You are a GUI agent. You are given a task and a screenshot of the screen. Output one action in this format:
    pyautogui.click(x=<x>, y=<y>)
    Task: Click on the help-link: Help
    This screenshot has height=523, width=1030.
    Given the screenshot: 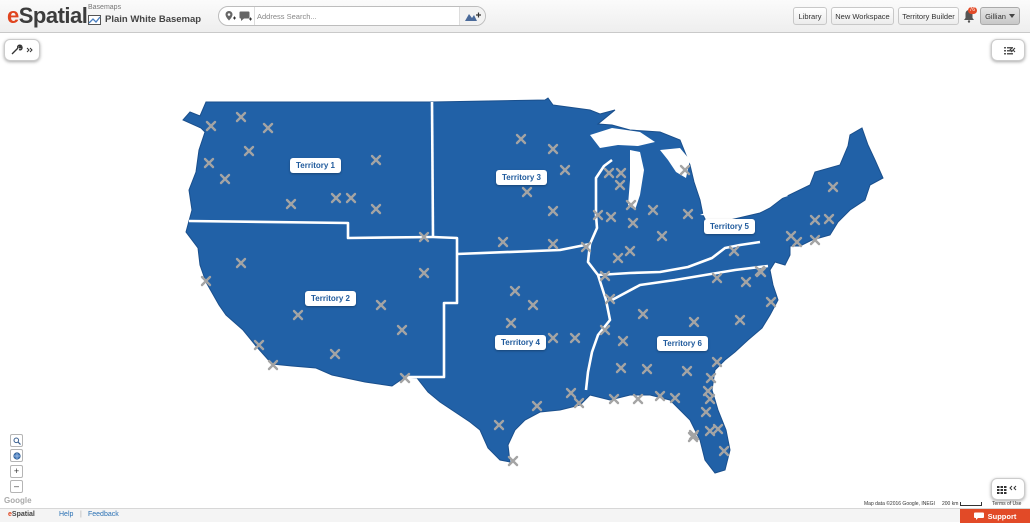 What is the action you would take?
    pyautogui.click(x=66, y=514)
    